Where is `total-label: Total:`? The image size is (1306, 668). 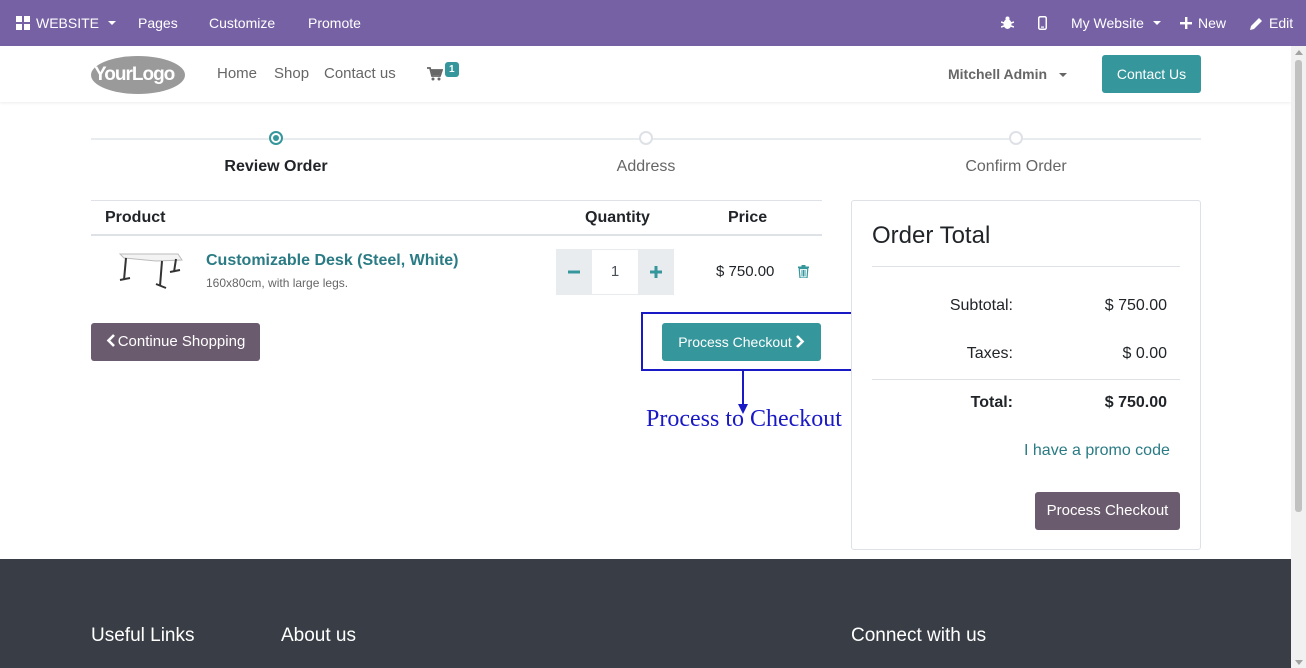 total-label: Total: is located at coordinates (991, 402).